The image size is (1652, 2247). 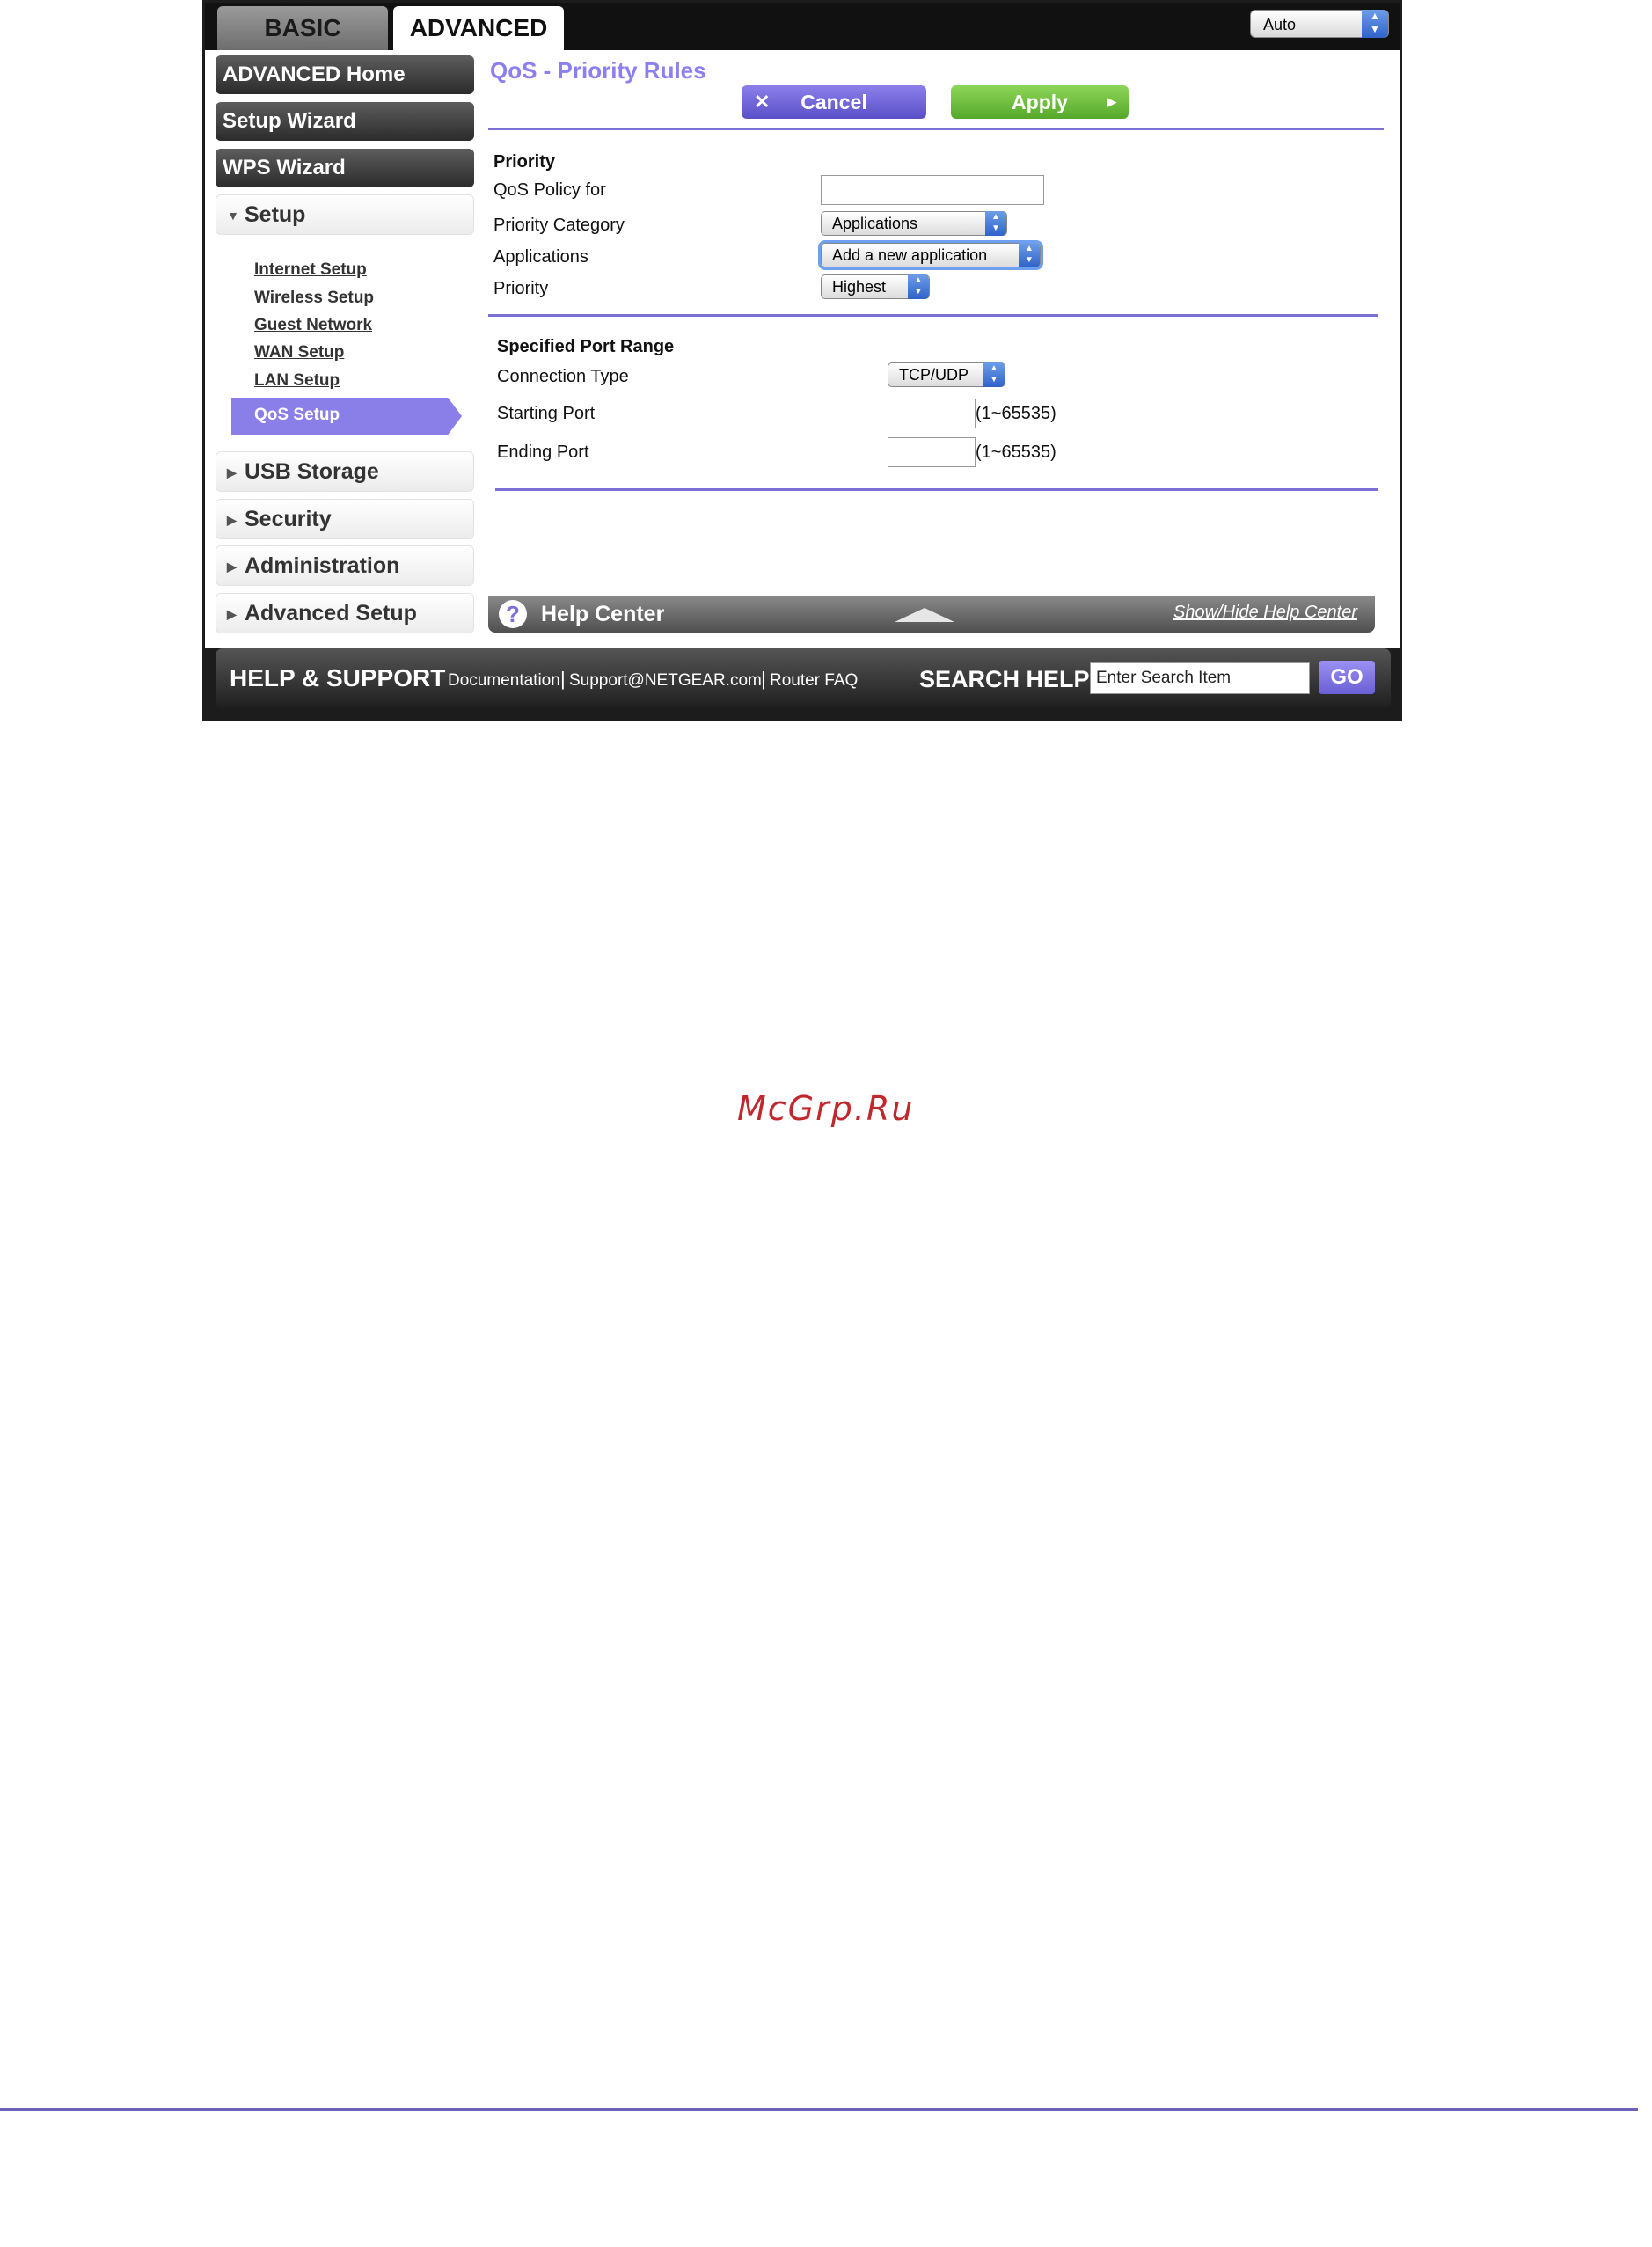 I want to click on priority-select: Highest ▲ ▼, so click(x=875, y=286).